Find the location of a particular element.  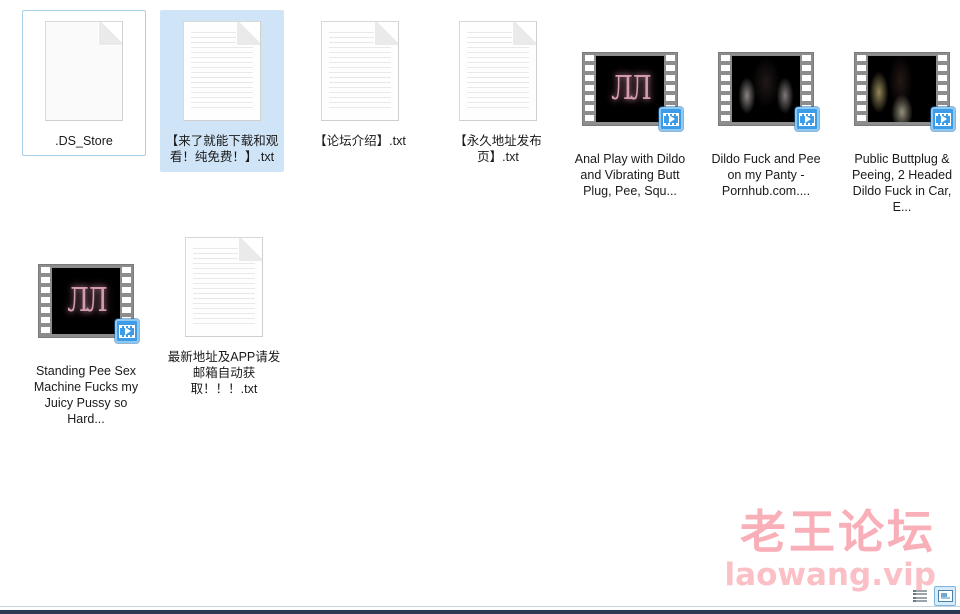

file-item: 【永久地址发布页】.txt is located at coordinates (498, 91).